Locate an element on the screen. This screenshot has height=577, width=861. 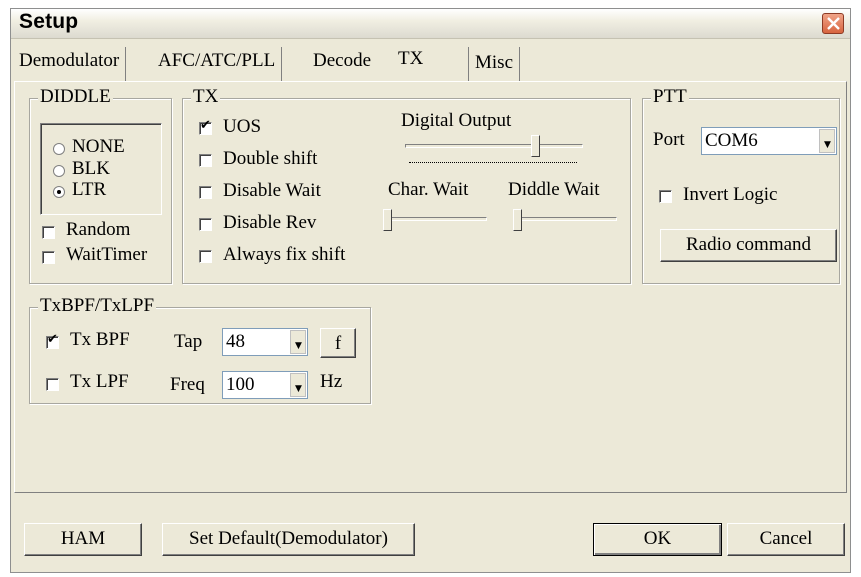
tab-label: Misc is located at coordinates (494, 62).